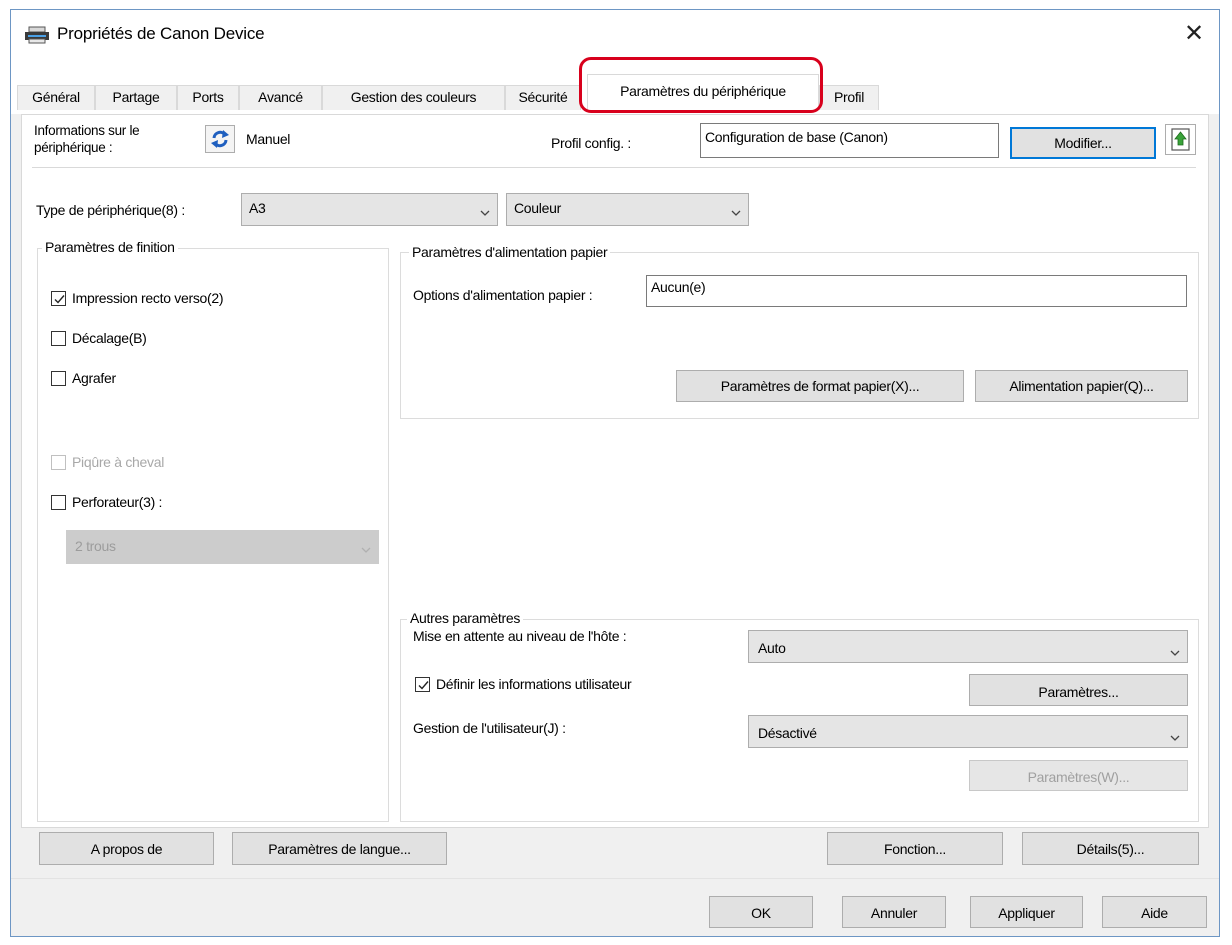  What do you see at coordinates (703, 92) in the screenshot?
I see `tab-device-settings: Paramètres du périphérique` at bounding box center [703, 92].